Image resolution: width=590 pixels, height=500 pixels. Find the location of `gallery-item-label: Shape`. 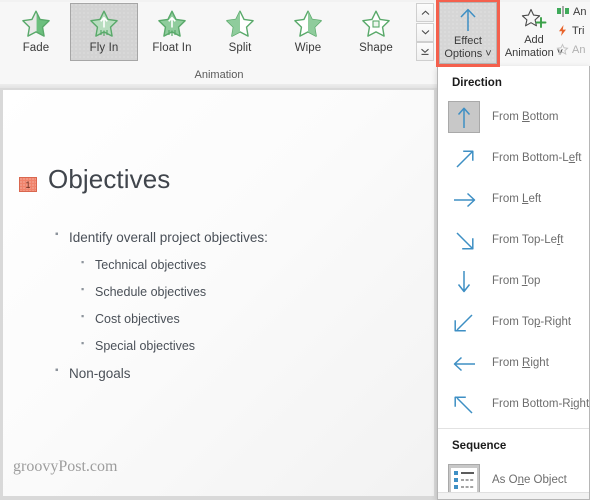

gallery-item-label: Shape is located at coordinates (376, 48).